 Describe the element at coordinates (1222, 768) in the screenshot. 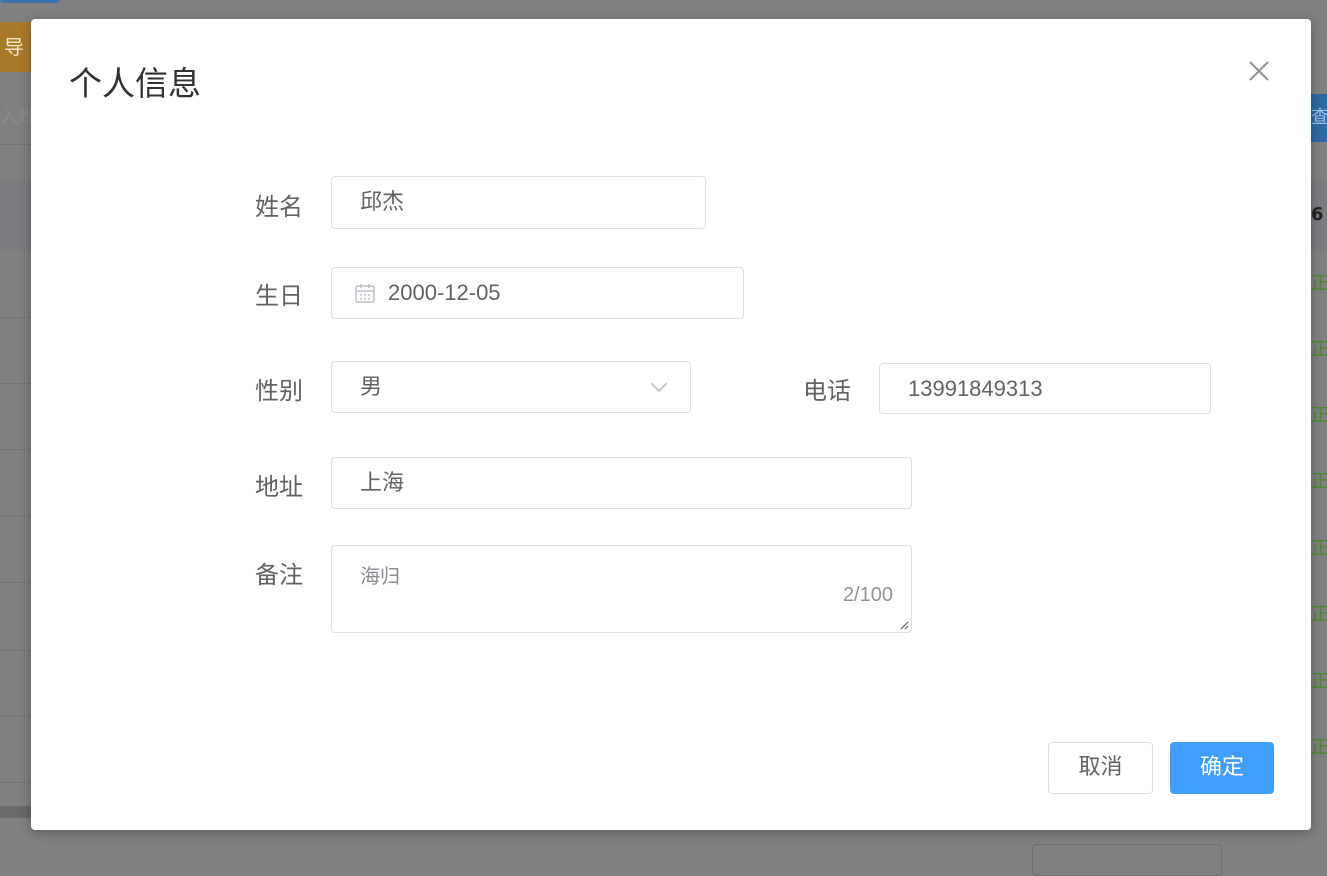

I see `confirm-button: 确定` at that location.